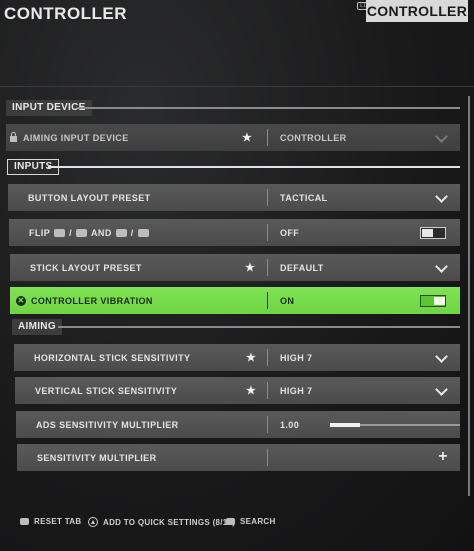 This screenshot has height=551, width=474. What do you see at coordinates (235, 267) in the screenshot?
I see `row-stick-layout-preset: STICK LAYOUT PRESET ★ DEFAULT` at bounding box center [235, 267].